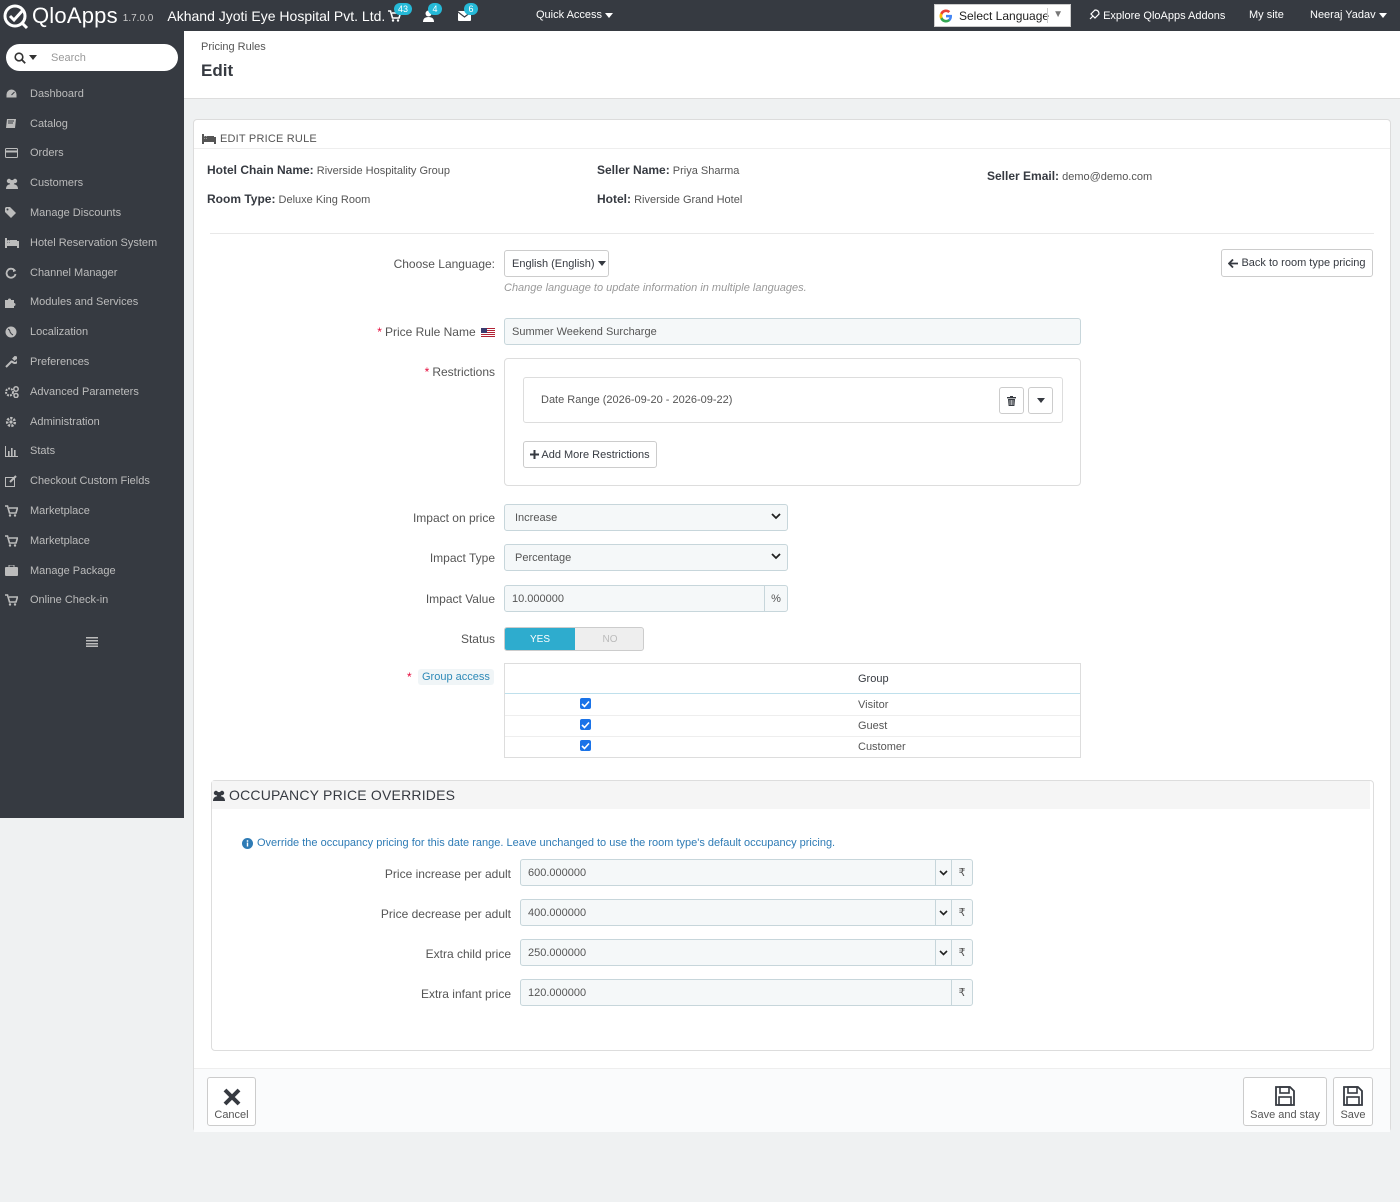 The width and height of the screenshot is (1400, 1202). I want to click on explore-addons-link: Explore QloApps Addons, so click(1156, 15).